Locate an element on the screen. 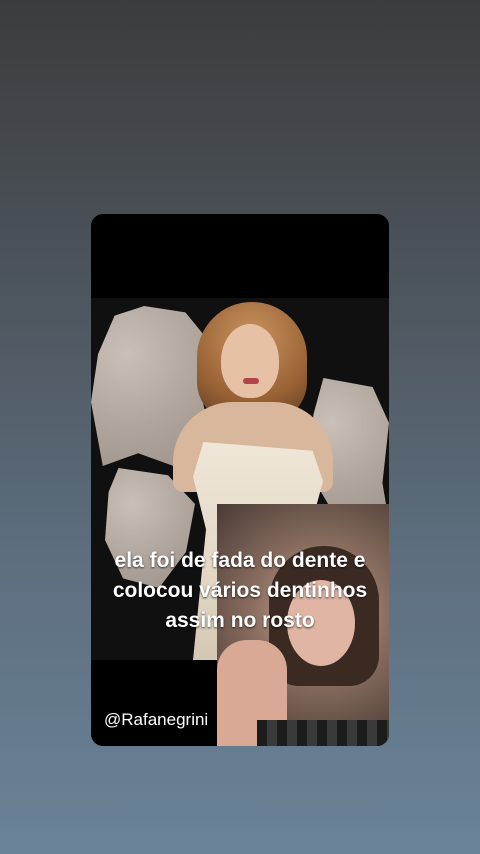 This screenshot has width=480, height=854. caption-line: ela foi de fada do dente e is located at coordinates (240, 560).